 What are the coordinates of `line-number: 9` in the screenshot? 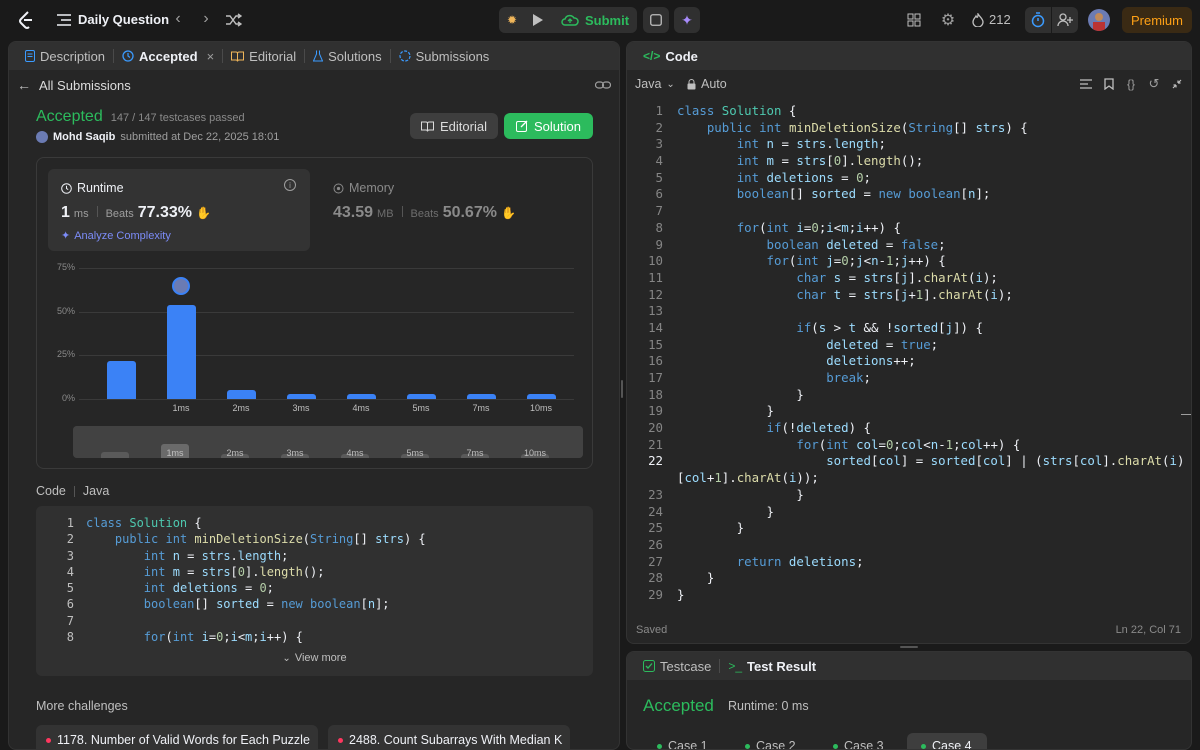 It's located at (659, 244).